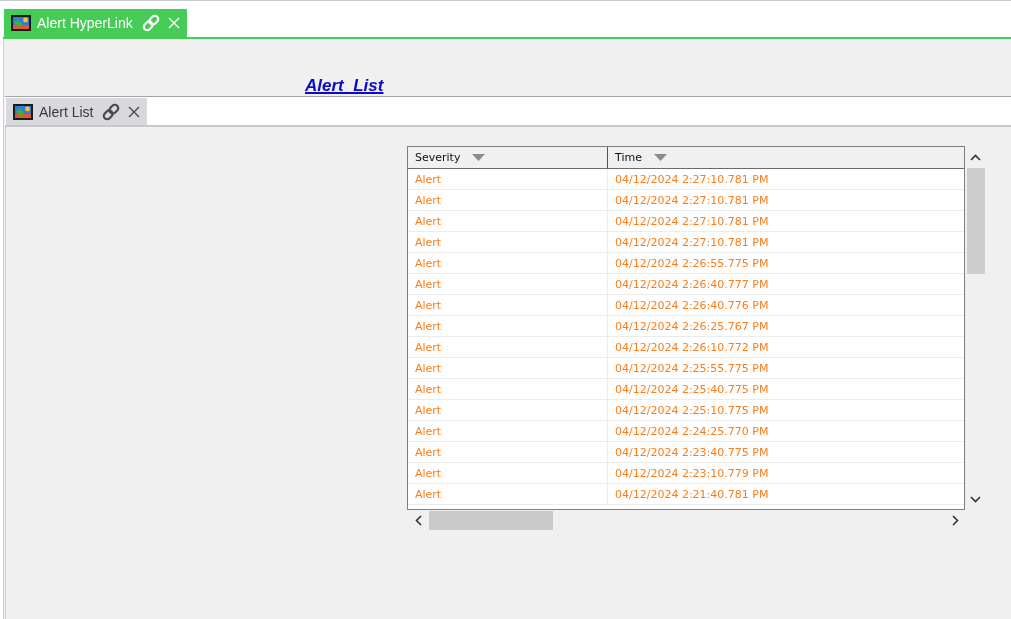 The image size is (1011, 619). What do you see at coordinates (955, 520) in the screenshot?
I see `chevron-right-icon` at bounding box center [955, 520].